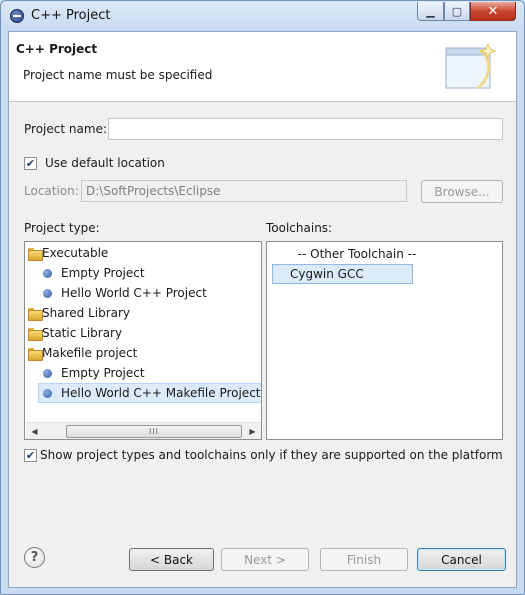  I want to click on title-bar: C++ Project ▁ ▢ ✕, so click(262, 16).